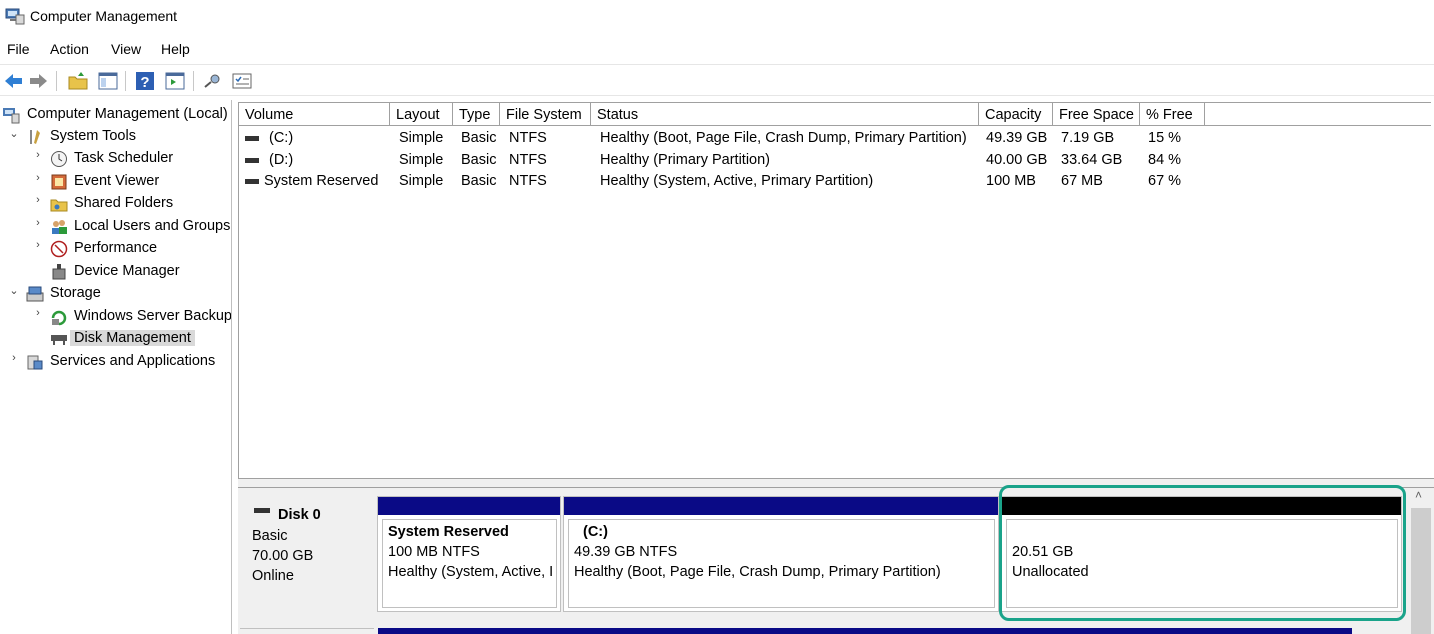 This screenshot has height=634, width=1434. Describe the element at coordinates (314, 114) in the screenshot. I see `column-header-volume: Volume` at that location.